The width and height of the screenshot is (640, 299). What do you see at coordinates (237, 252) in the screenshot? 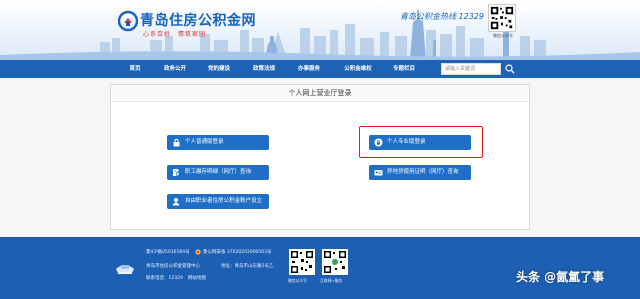
I see `police-record: 鲁公网安备 37020202000503号` at bounding box center [237, 252].